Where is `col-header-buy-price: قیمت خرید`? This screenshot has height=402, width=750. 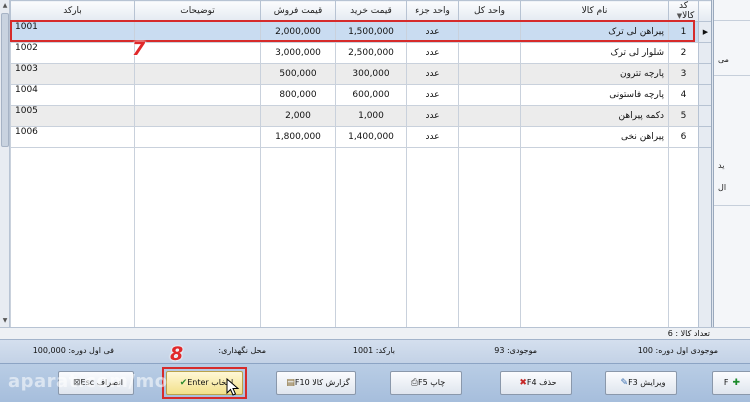
col-header-buy-price: قیمت خرید is located at coordinates (371, 11).